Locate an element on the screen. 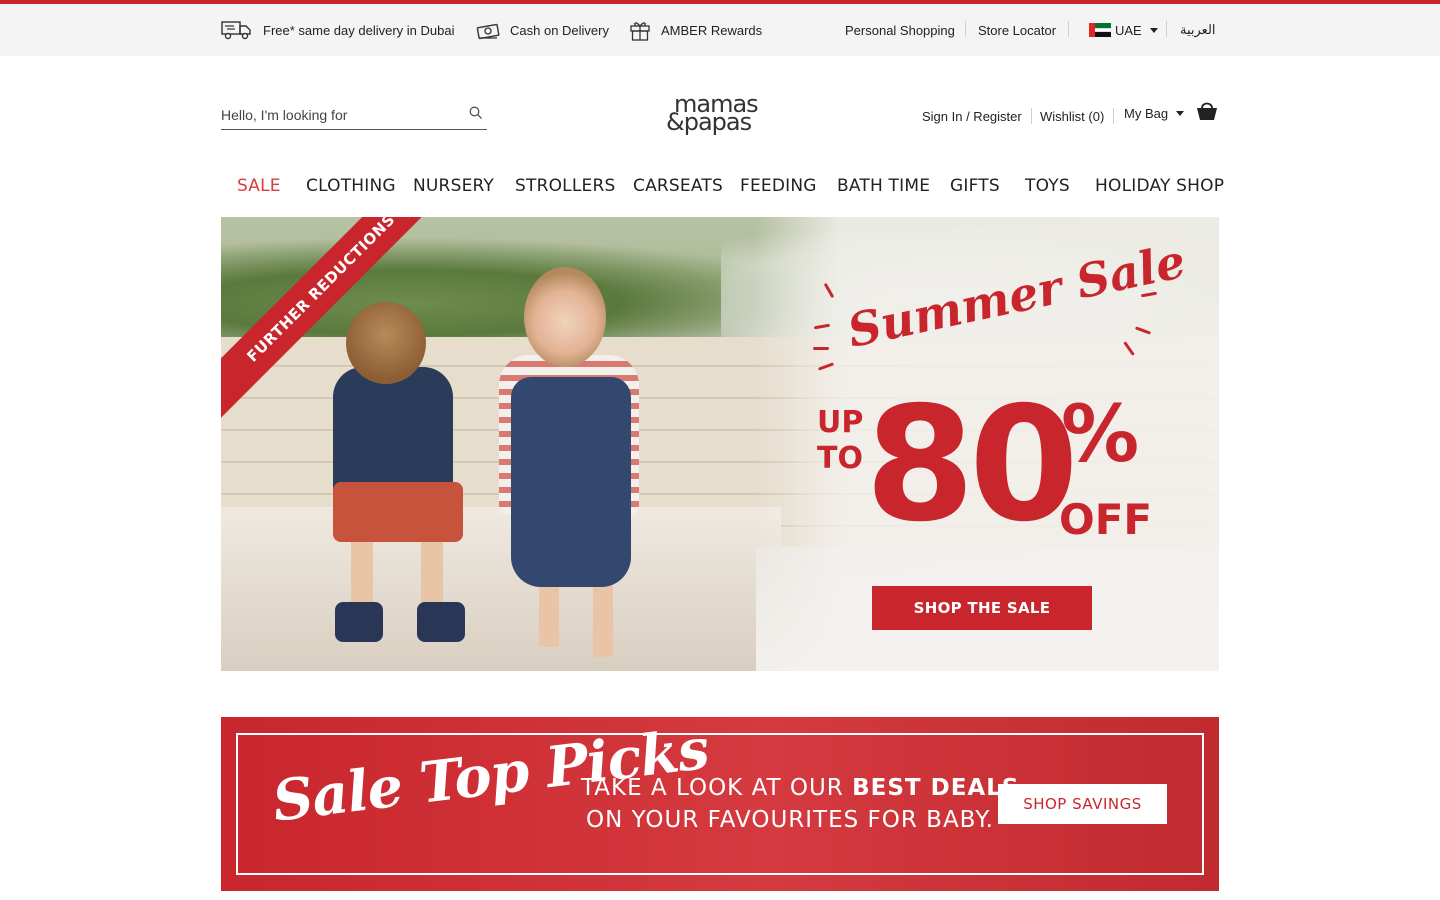 The image size is (1440, 900). shop-the-sale-button: SHOP THE SALE is located at coordinates (982, 608).